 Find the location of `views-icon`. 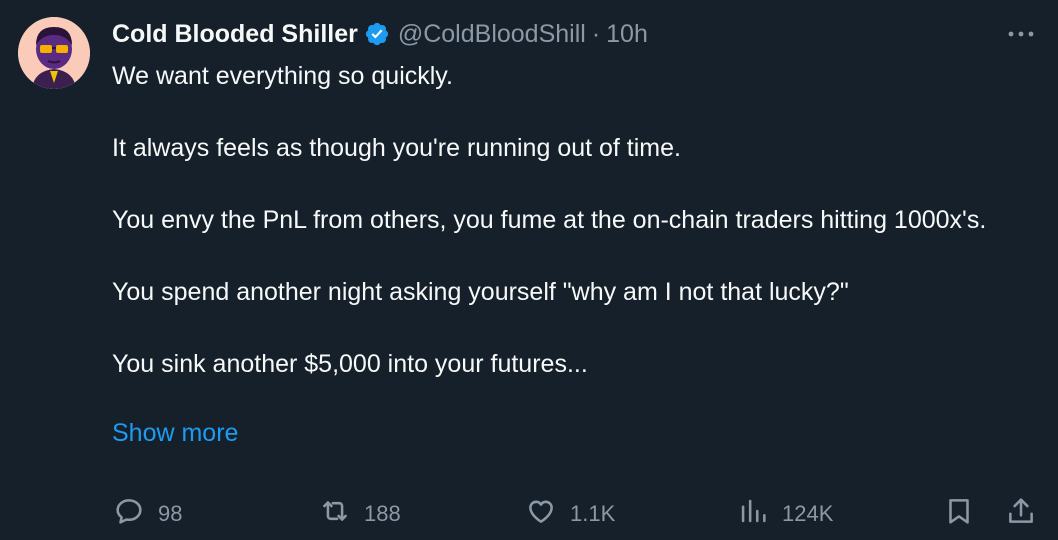

views-icon is located at coordinates (753, 514).